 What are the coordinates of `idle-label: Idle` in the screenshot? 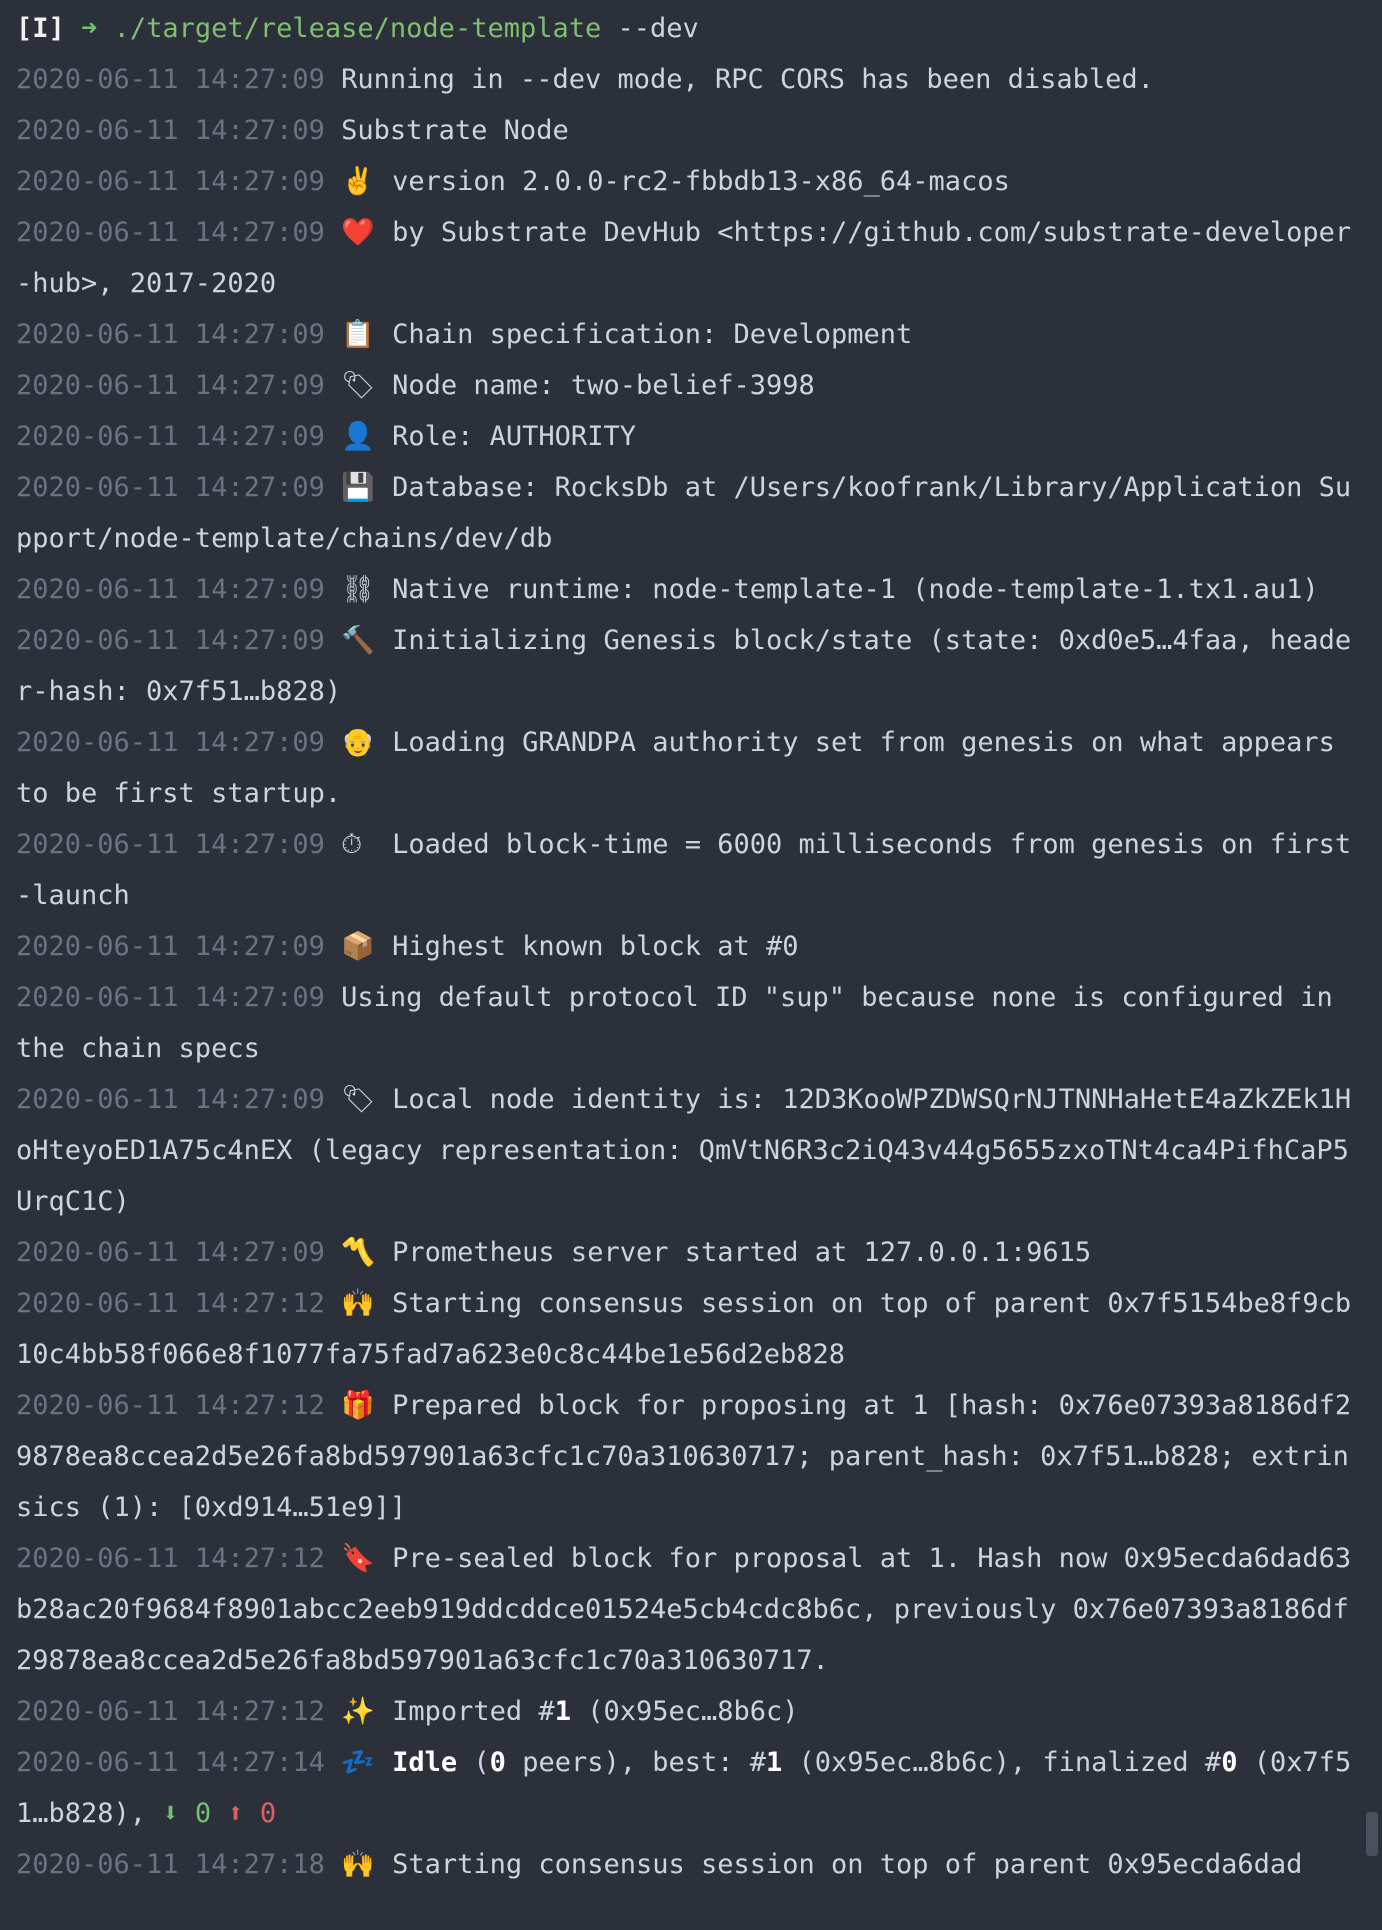 It's located at (425, 1762).